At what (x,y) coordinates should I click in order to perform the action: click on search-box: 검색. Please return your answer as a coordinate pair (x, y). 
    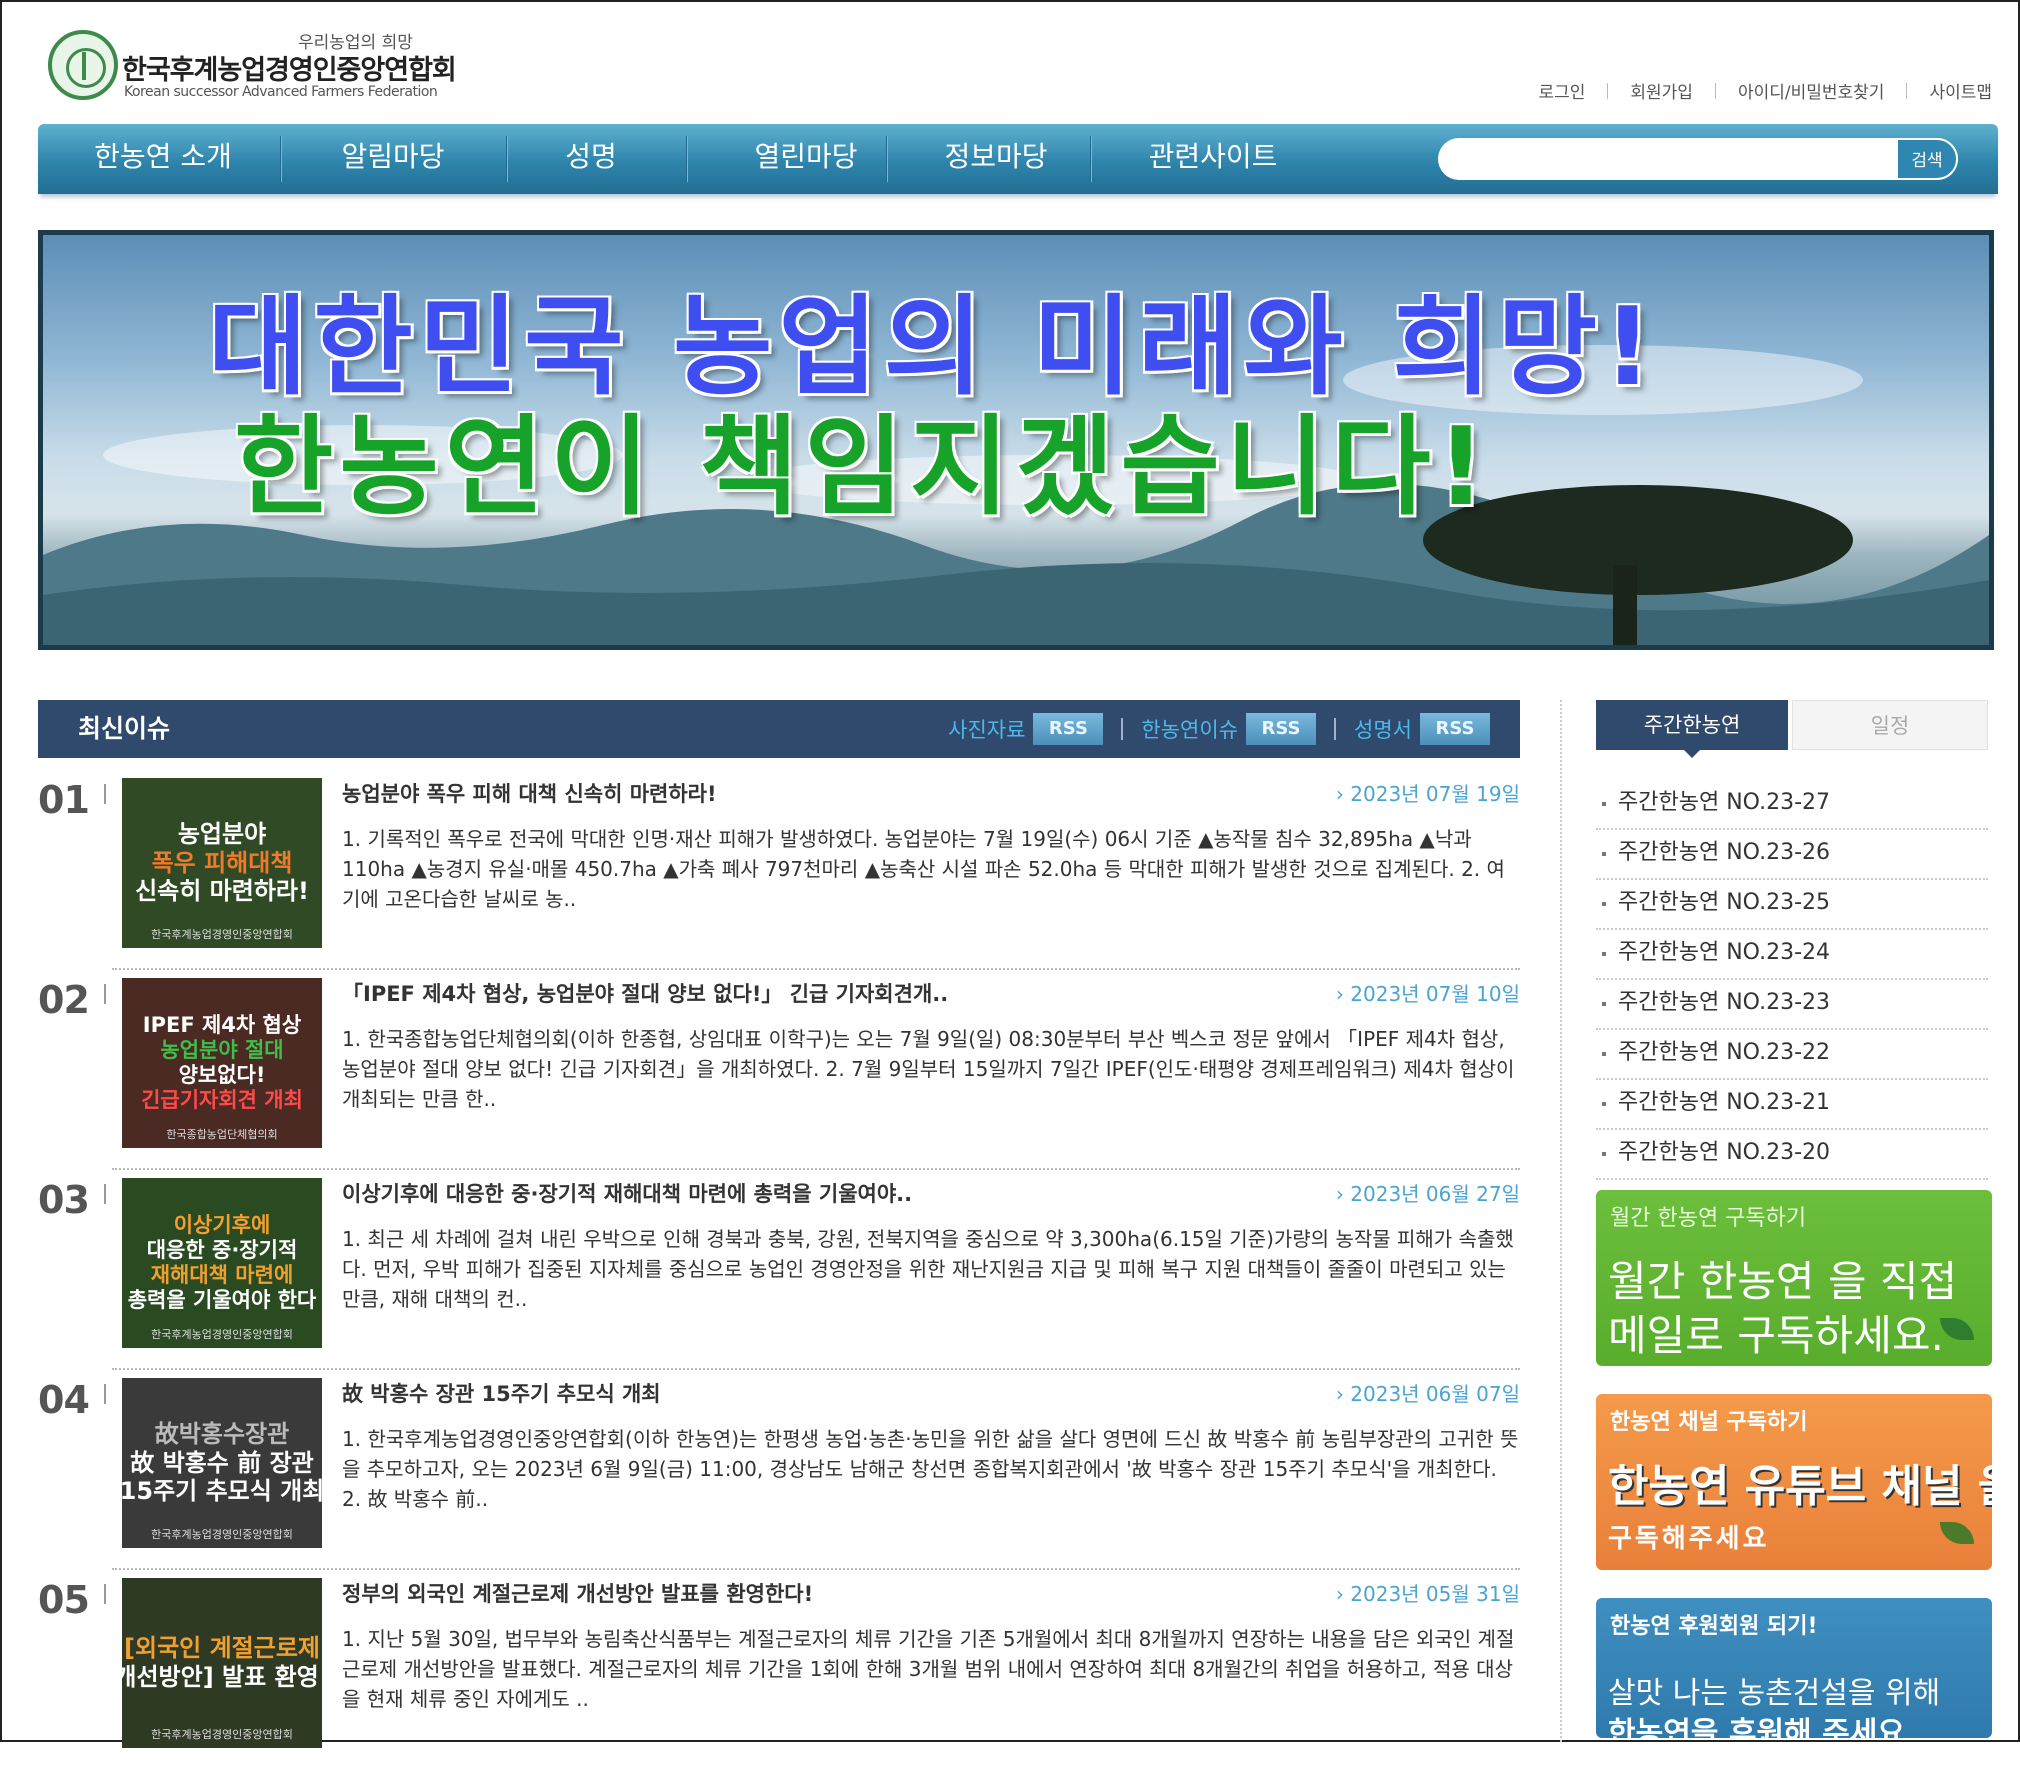
    Looking at the image, I should click on (1698, 159).